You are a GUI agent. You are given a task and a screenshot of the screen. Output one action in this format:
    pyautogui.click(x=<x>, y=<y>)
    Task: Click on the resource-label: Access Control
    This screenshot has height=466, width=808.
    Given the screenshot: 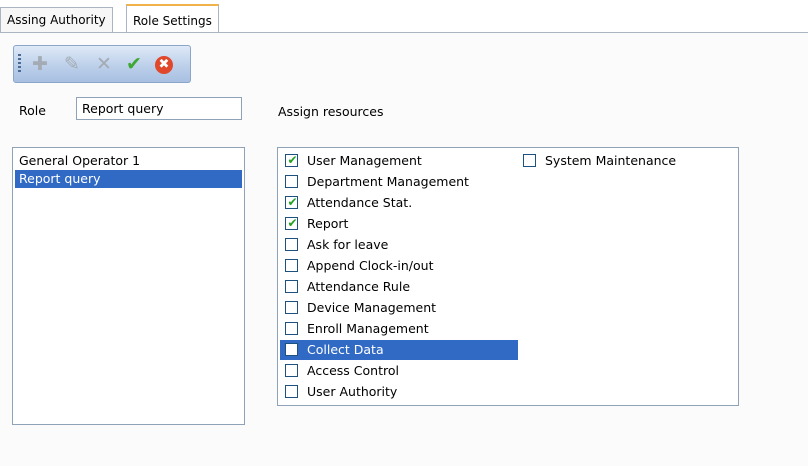 What is the action you would take?
    pyautogui.click(x=353, y=370)
    